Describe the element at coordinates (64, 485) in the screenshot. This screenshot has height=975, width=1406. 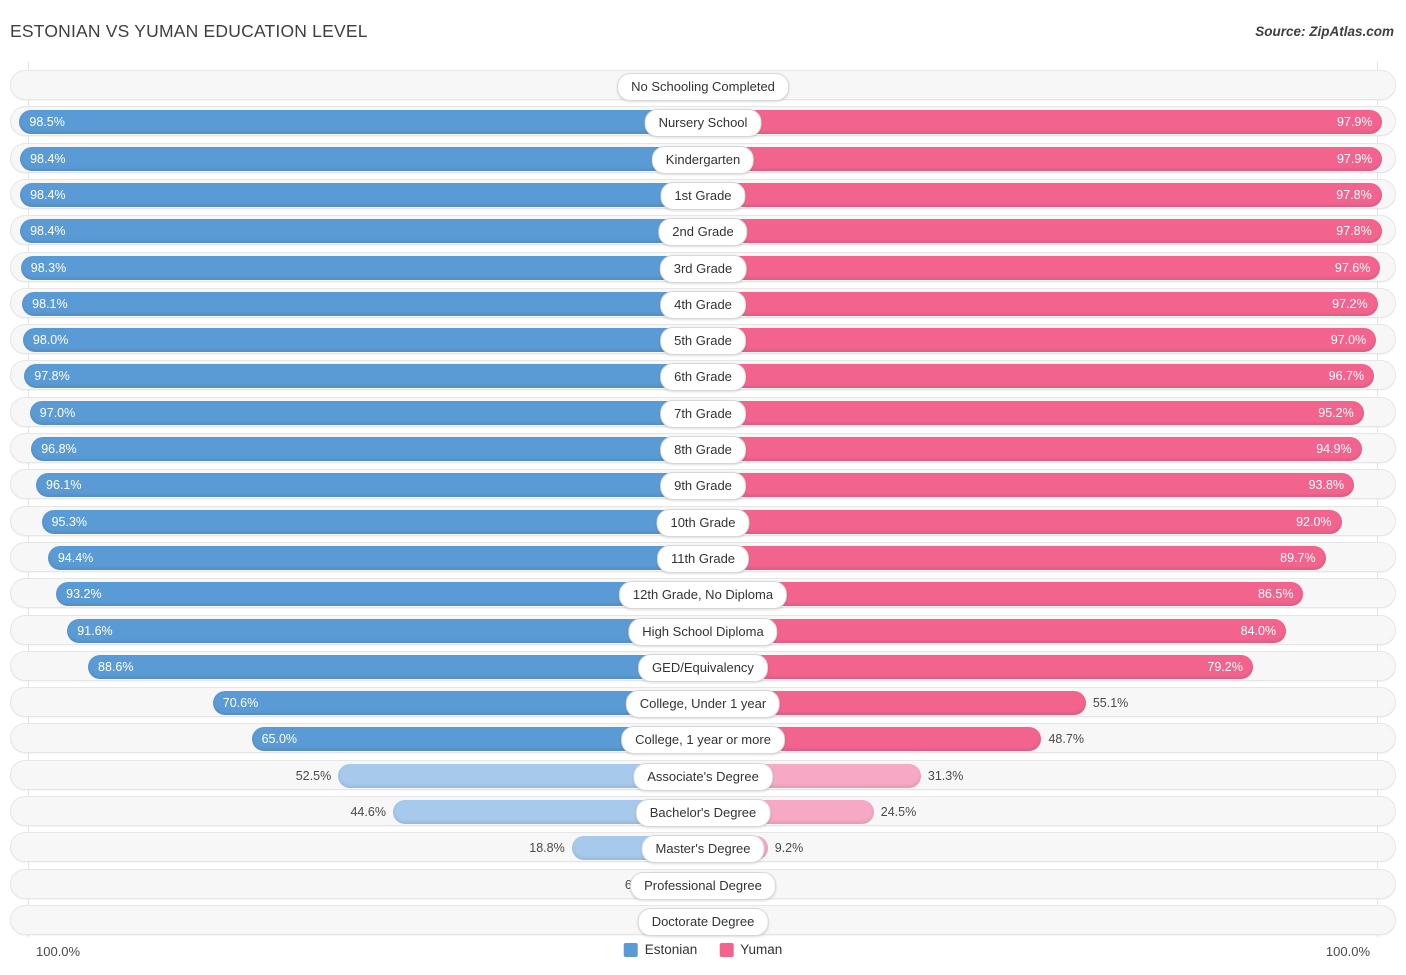
I see `estonian-value-label: 96.1%` at that location.